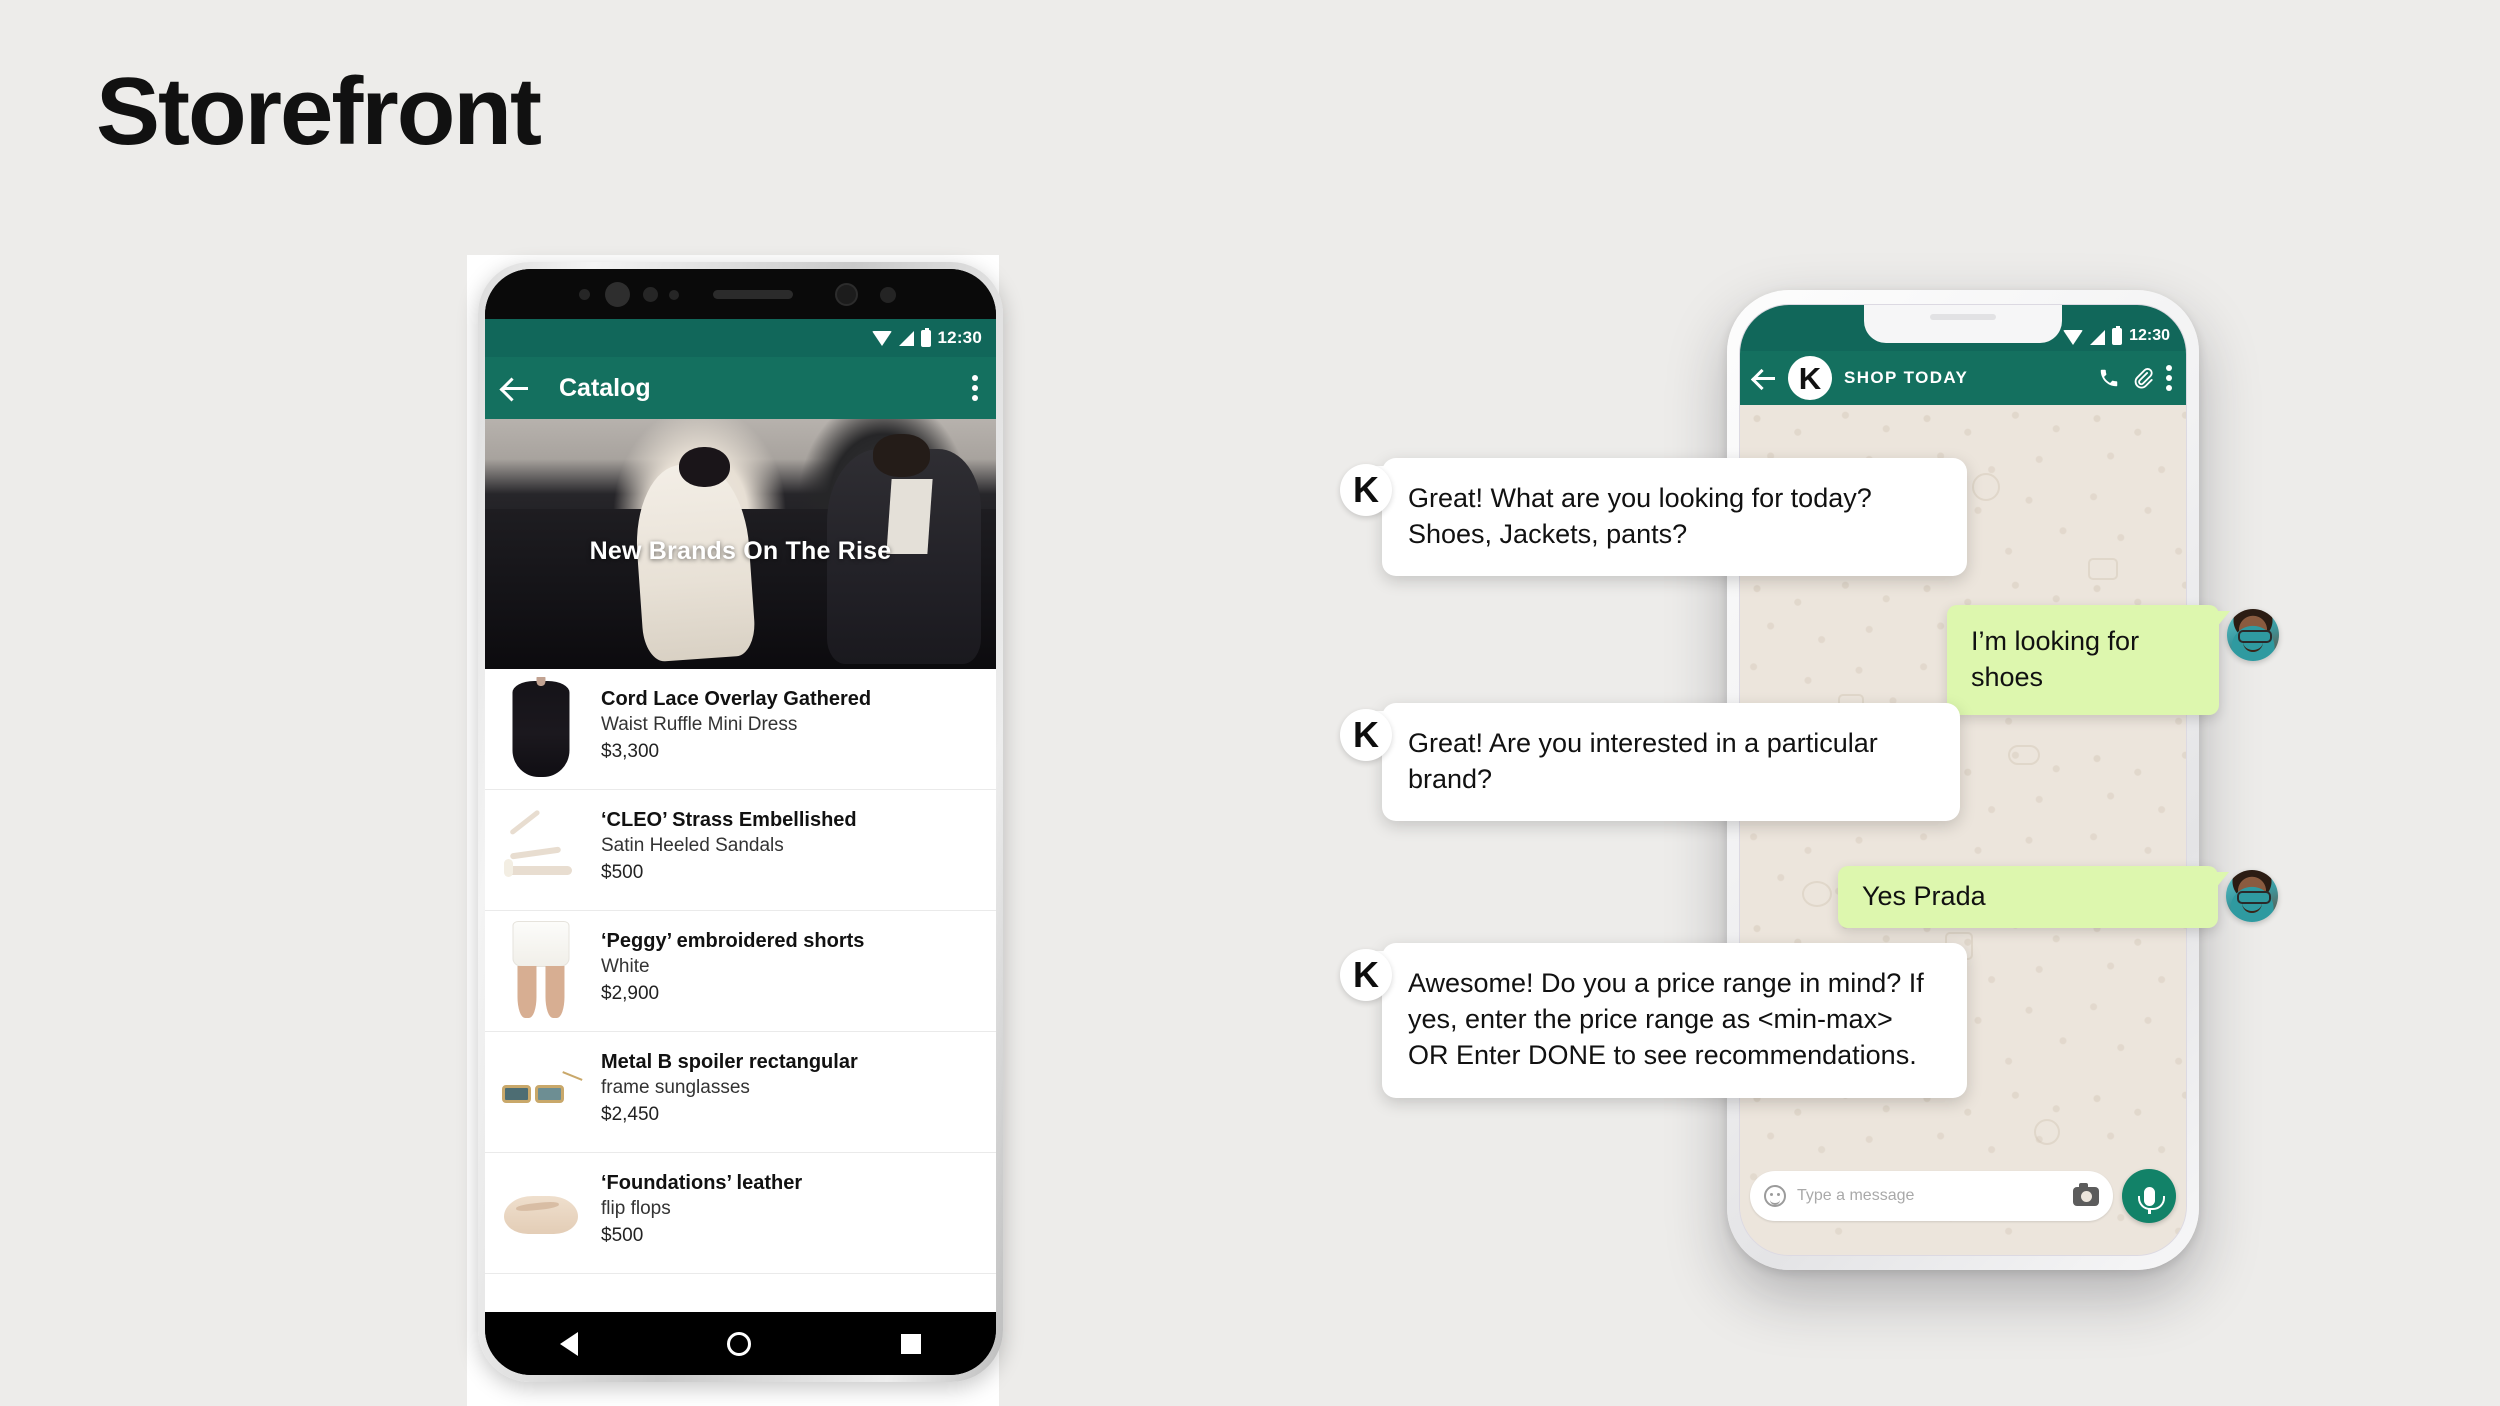 This screenshot has width=2500, height=1406. What do you see at coordinates (617, 294) in the screenshot?
I see `front-camera-icon` at bounding box center [617, 294].